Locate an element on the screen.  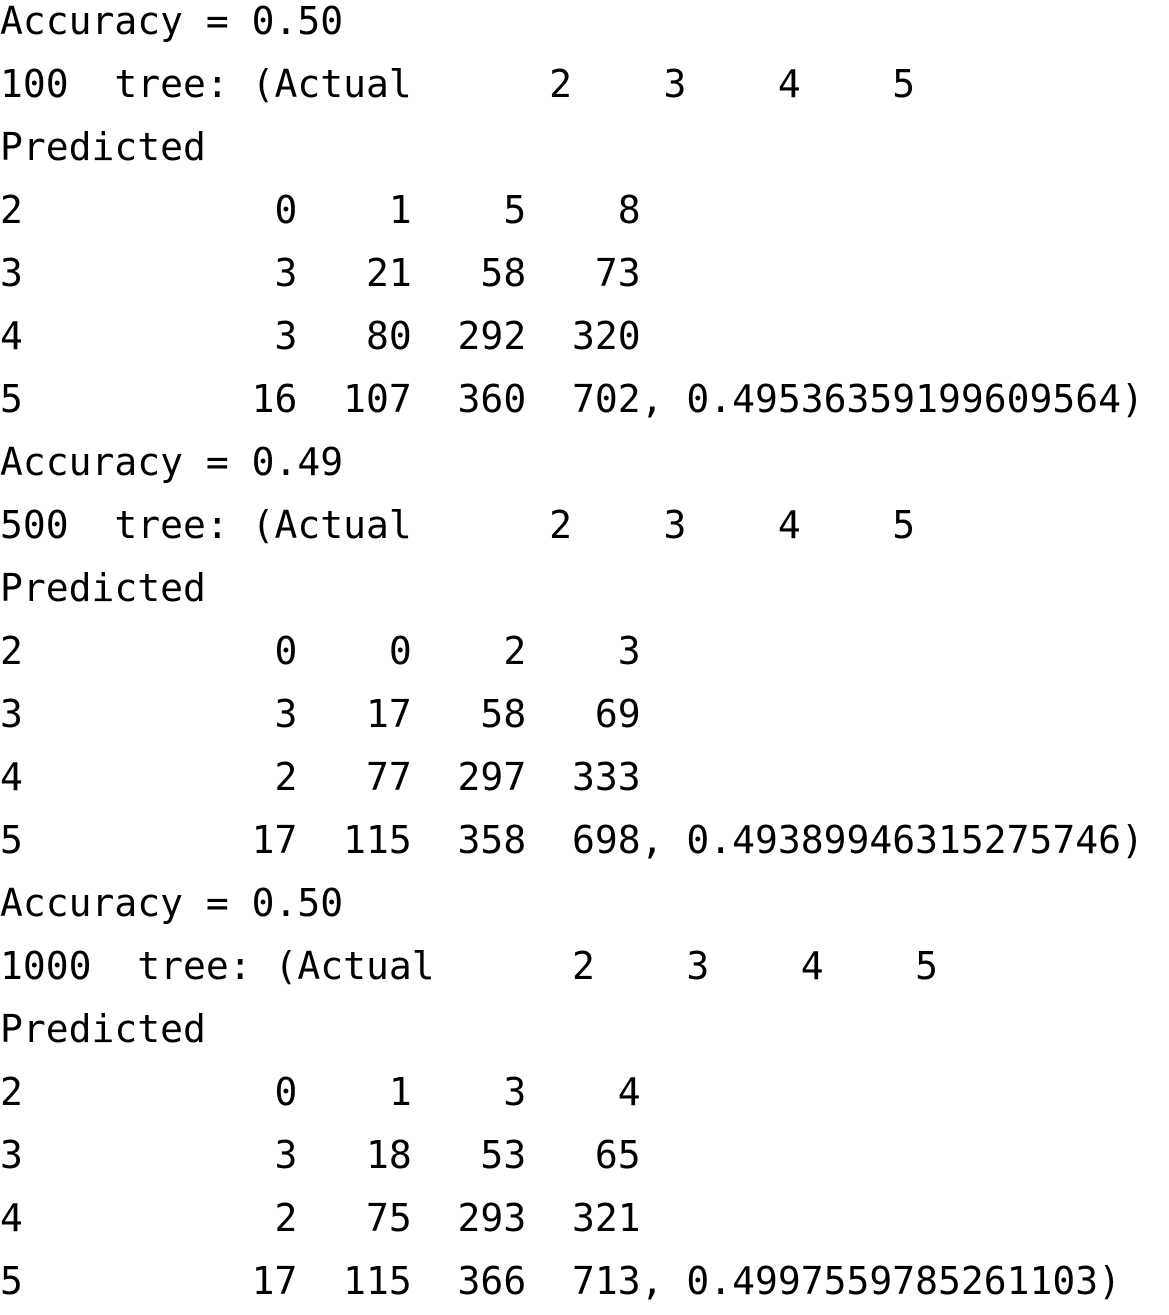
console-line: Accuracy = 0.49 is located at coordinates (172, 462).